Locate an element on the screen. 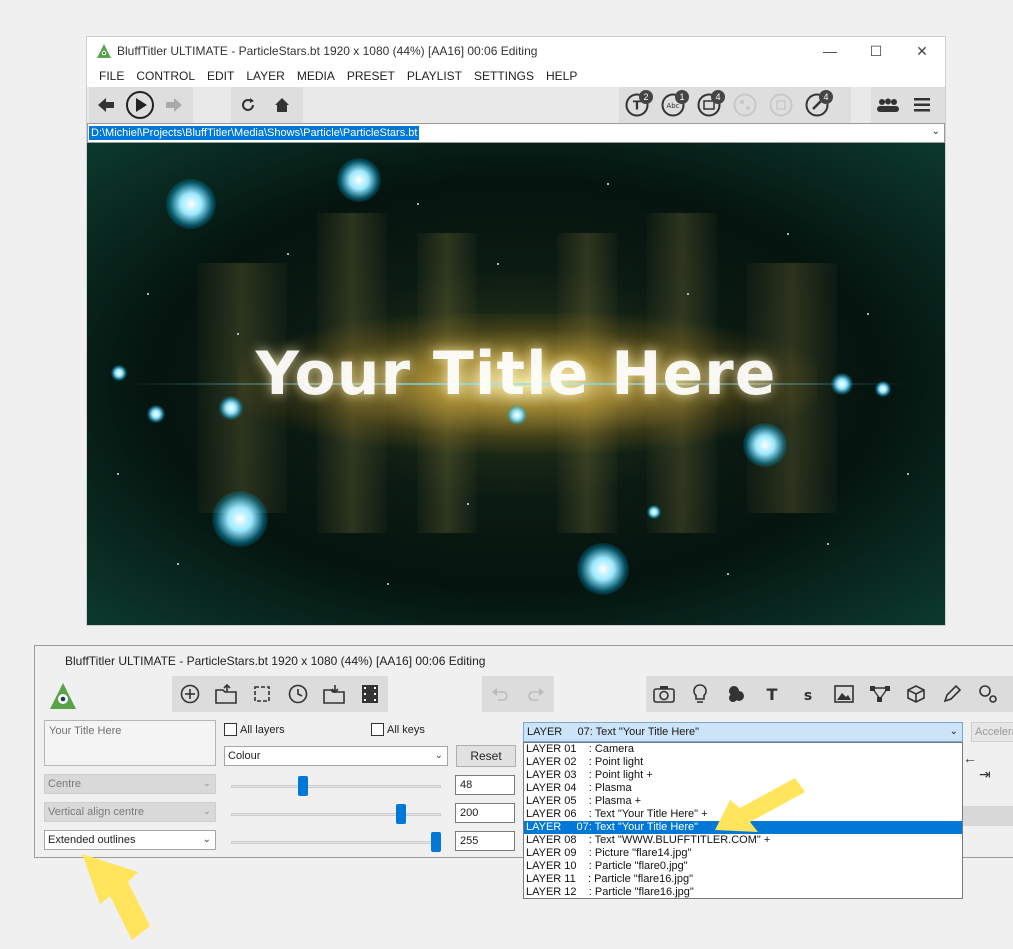  hamburger-icon is located at coordinates (922, 105).